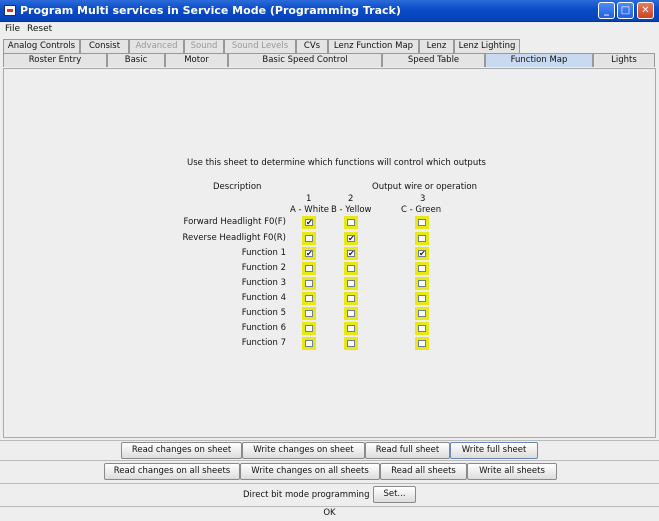  I want to click on row-label-function-1: Function 1, so click(263, 253).